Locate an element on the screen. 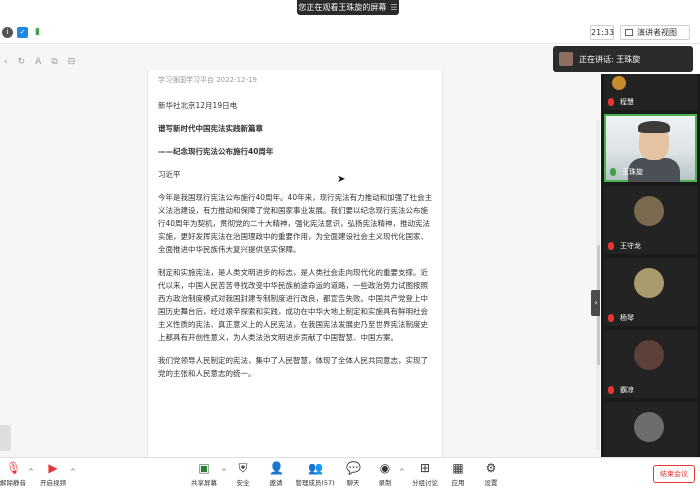 This screenshot has height=490, width=700. status-bar: i ✓ ▮ 21:33 演讲者视图 is located at coordinates (350, 33).